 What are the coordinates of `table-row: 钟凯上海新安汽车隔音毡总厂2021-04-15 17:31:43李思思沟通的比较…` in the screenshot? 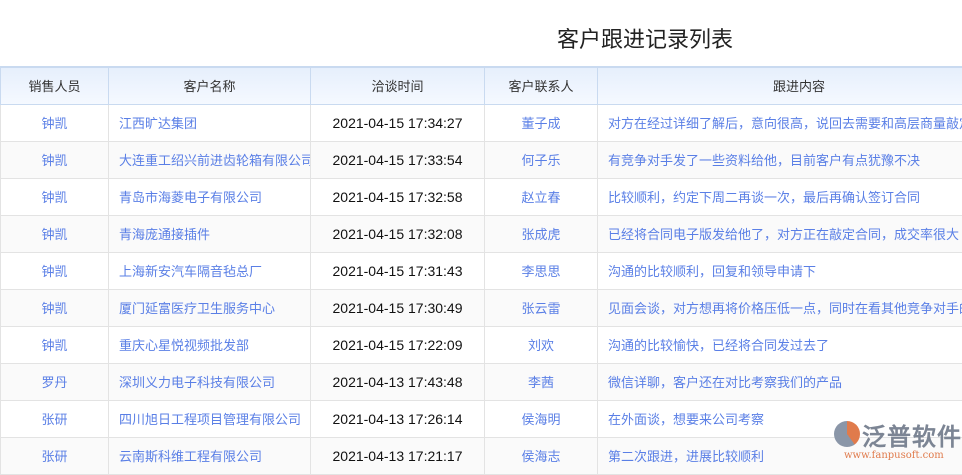 It's located at (481, 270).